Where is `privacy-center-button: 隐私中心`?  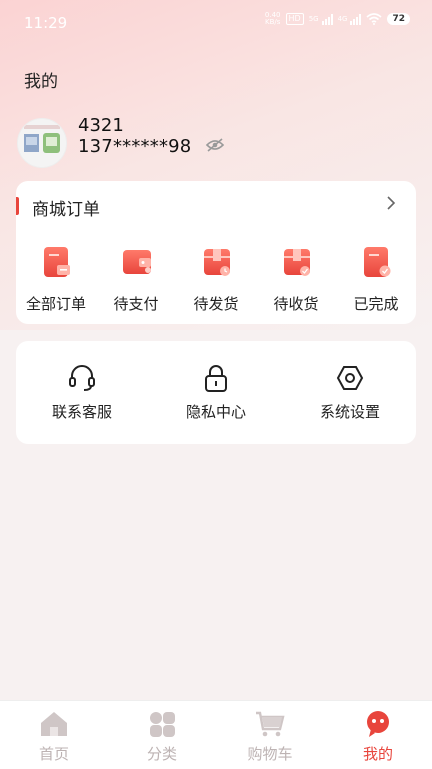
privacy-center-button: 隐私中心 is located at coordinates (216, 393).